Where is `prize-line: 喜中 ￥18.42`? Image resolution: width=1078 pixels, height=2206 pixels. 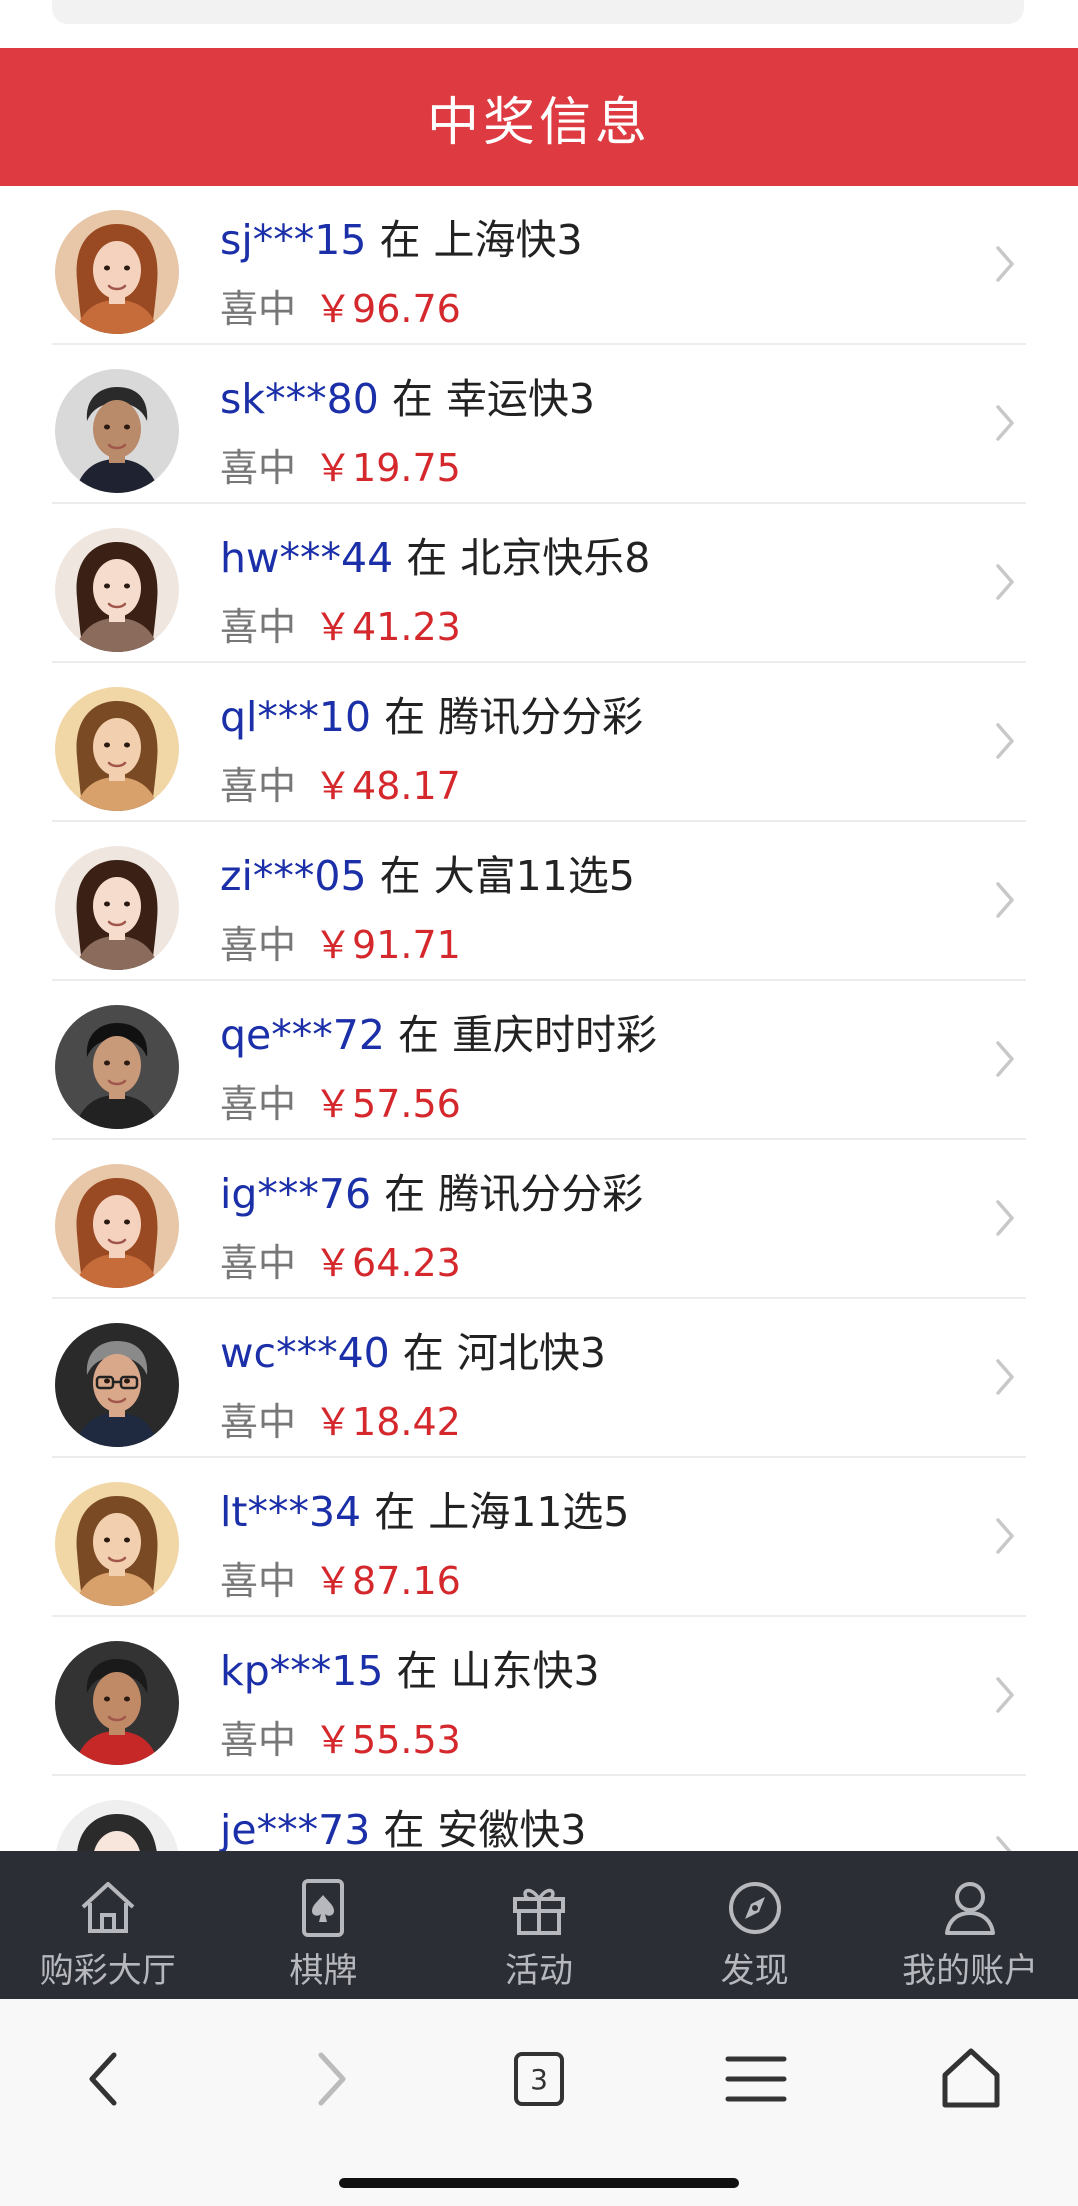 prize-line: 喜中 ￥18.42 is located at coordinates (340, 1418).